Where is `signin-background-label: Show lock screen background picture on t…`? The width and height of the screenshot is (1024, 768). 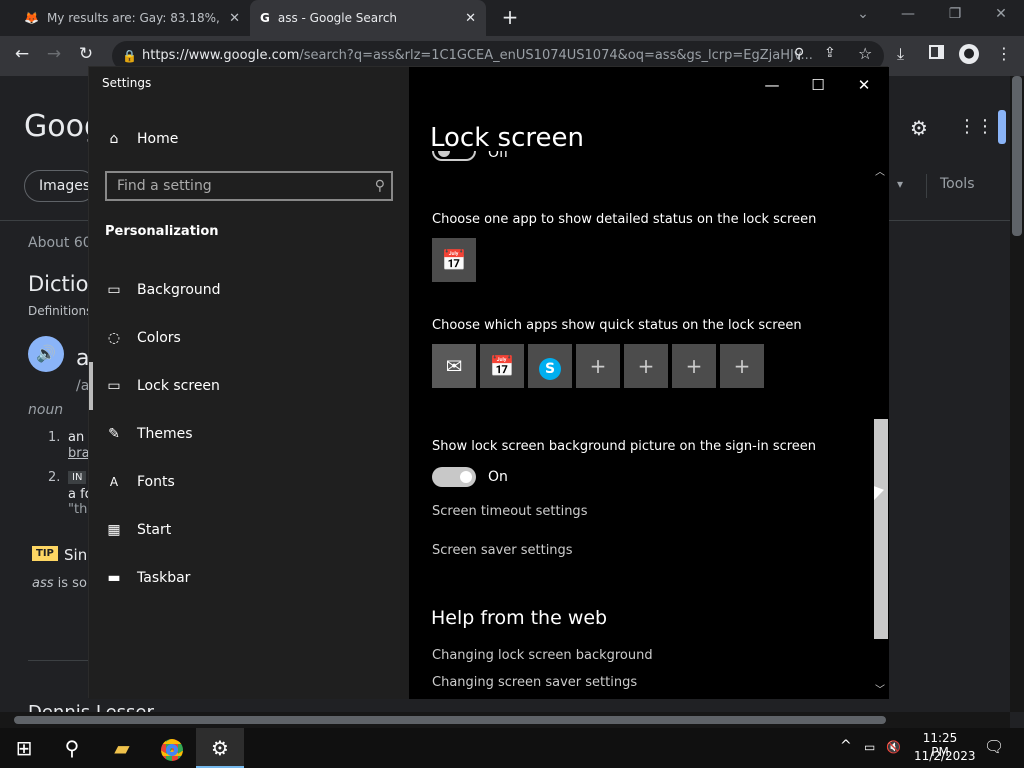 signin-background-label: Show lock screen background picture on t… is located at coordinates (624, 446).